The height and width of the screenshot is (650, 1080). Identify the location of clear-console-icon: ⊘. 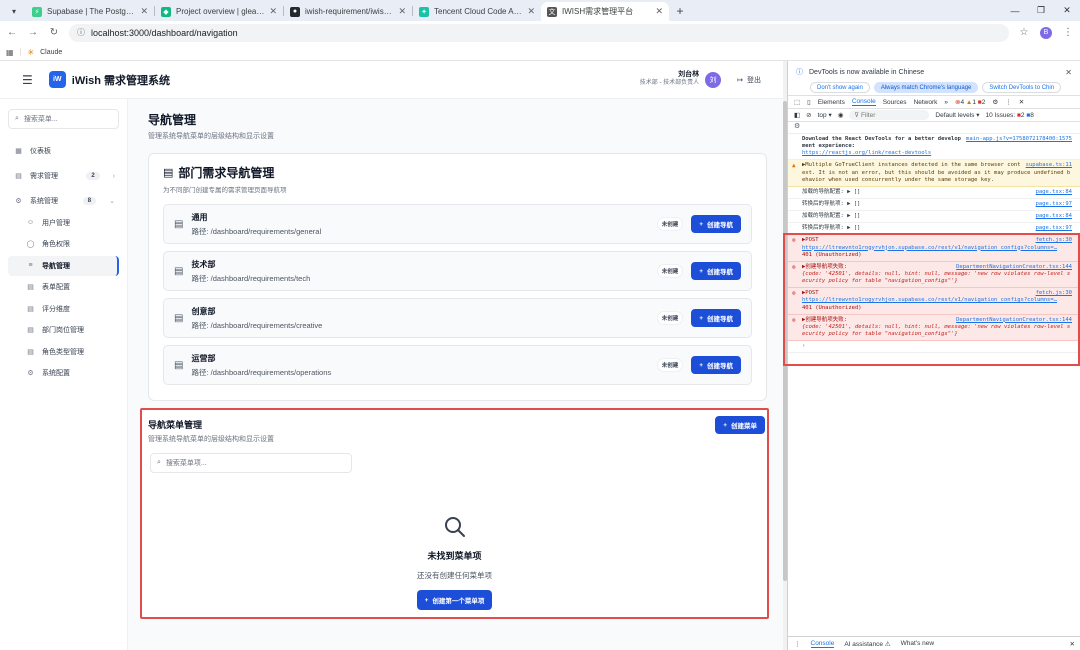
(808, 115).